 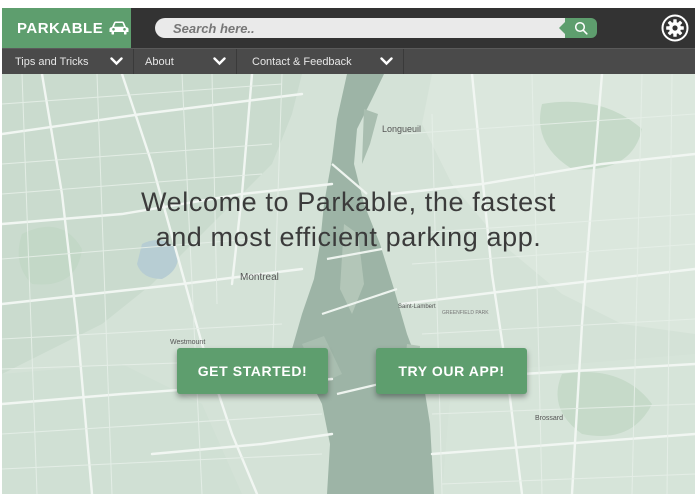 I want to click on top-bar: PARKABLE, so click(x=348, y=28).